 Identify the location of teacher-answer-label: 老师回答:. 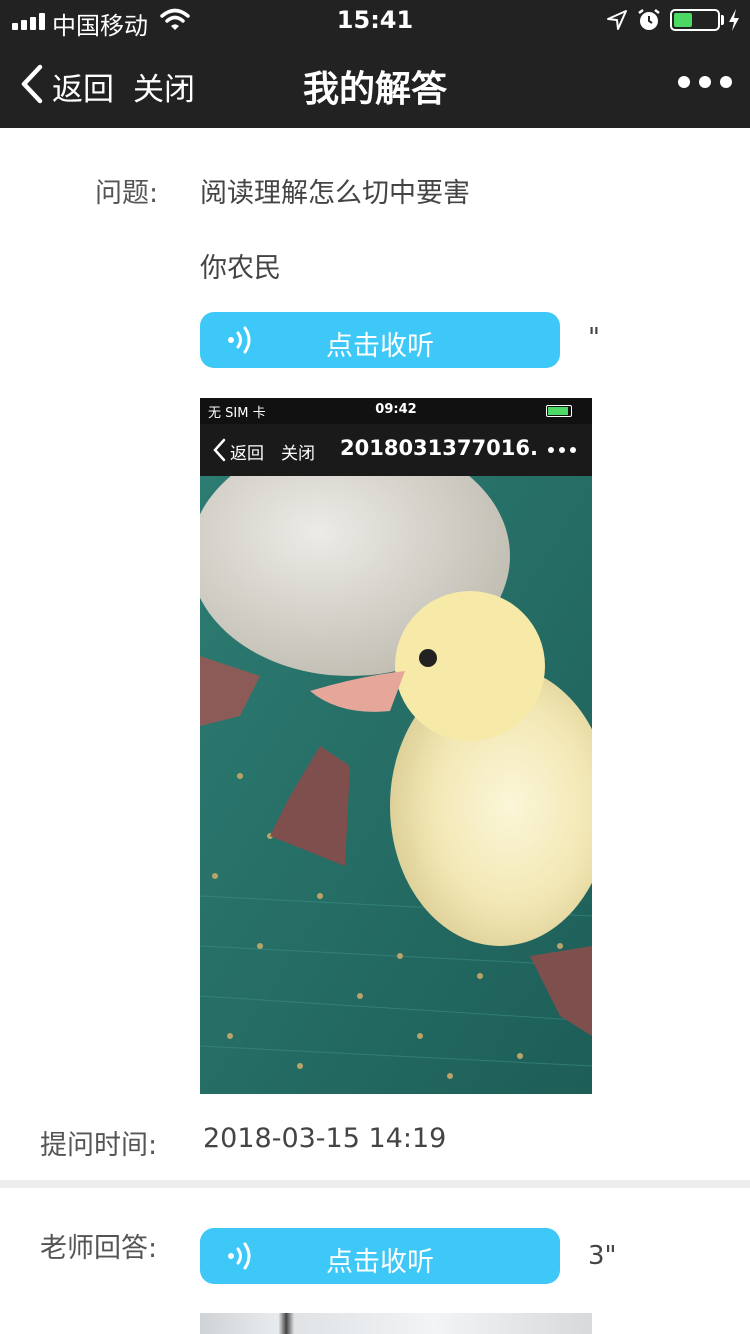
(99, 1248).